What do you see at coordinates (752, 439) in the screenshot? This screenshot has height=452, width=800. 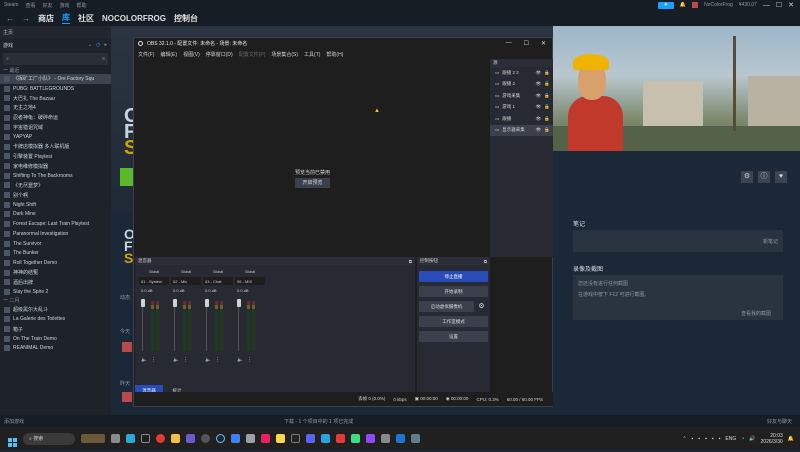 I see `volume-icon: 🔊` at bounding box center [752, 439].